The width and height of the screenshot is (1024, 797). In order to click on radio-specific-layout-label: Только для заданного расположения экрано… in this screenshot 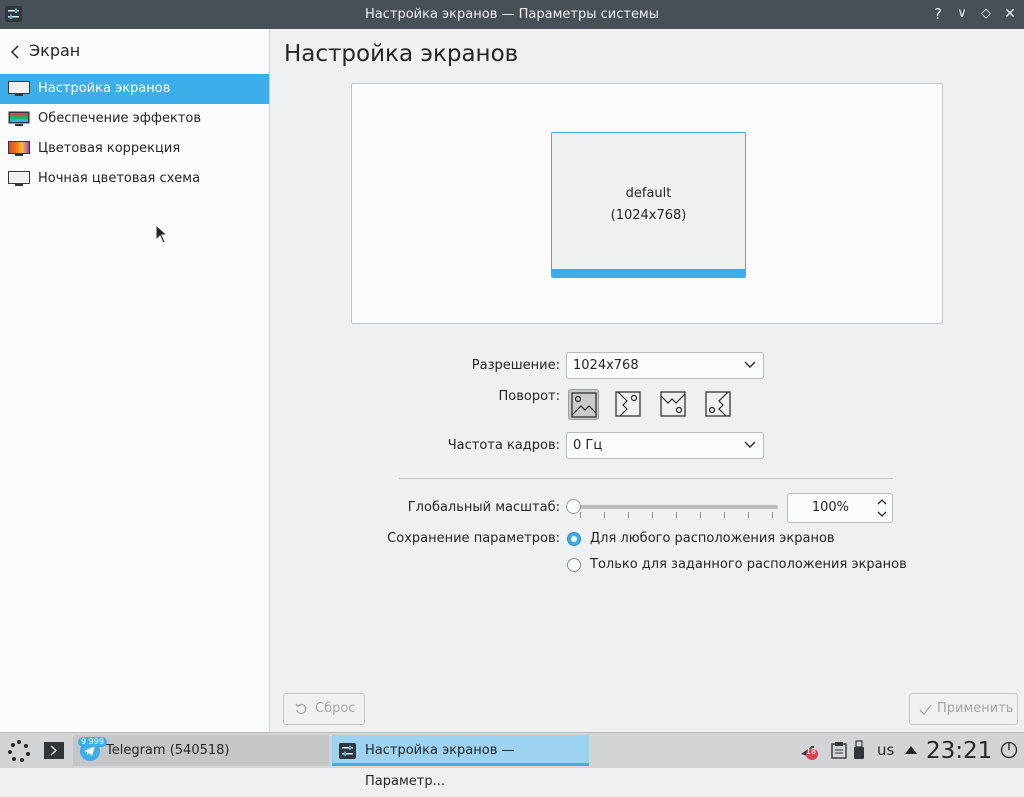, I will do `click(748, 564)`.